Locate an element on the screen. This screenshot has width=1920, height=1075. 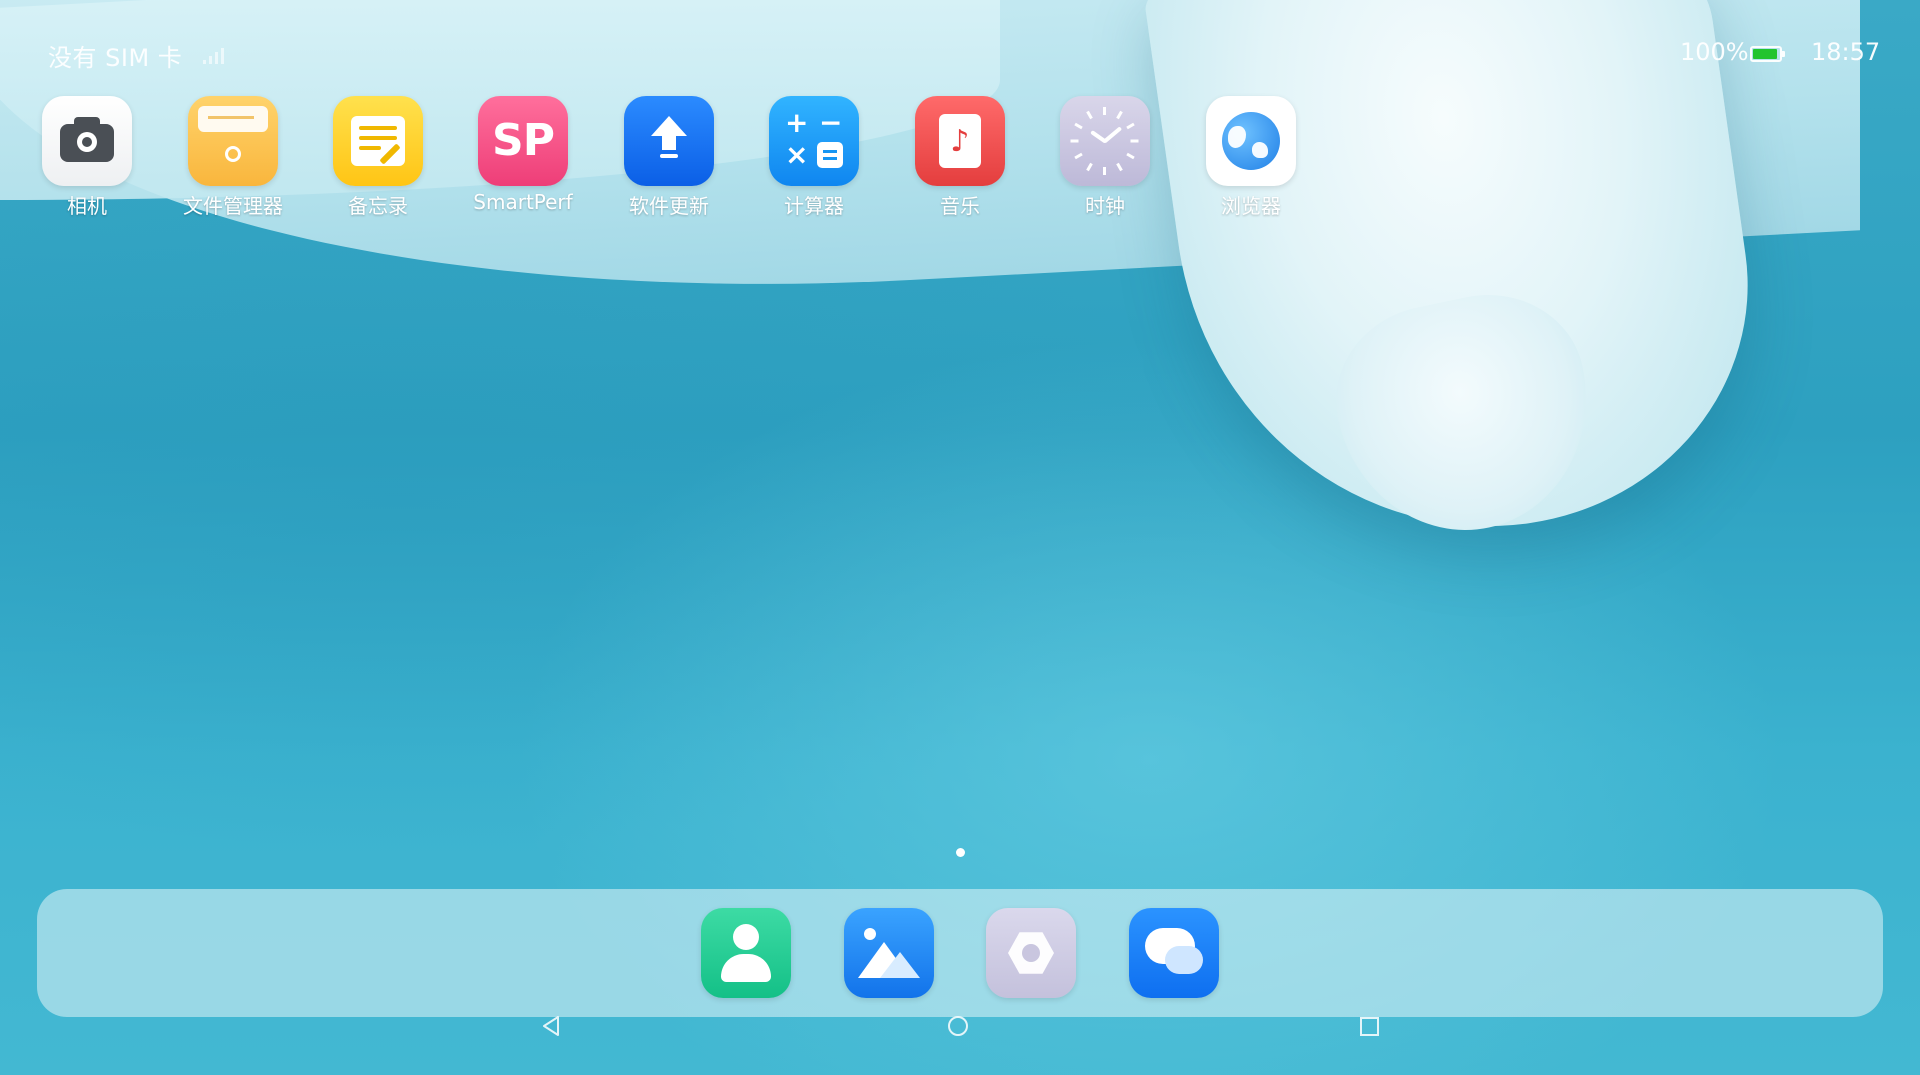
app-label: 备忘录 is located at coordinates (378, 206).